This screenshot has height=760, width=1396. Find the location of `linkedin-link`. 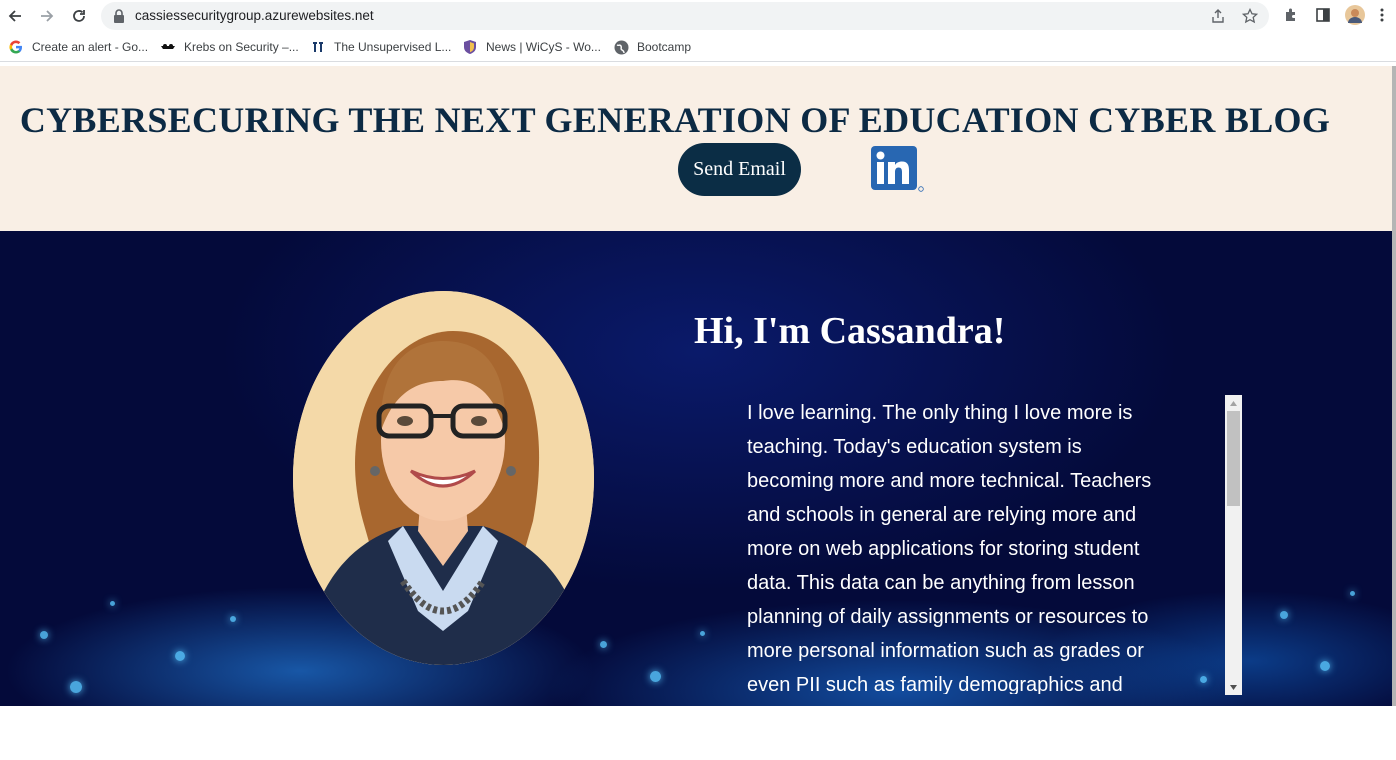

linkedin-link is located at coordinates (898, 169).